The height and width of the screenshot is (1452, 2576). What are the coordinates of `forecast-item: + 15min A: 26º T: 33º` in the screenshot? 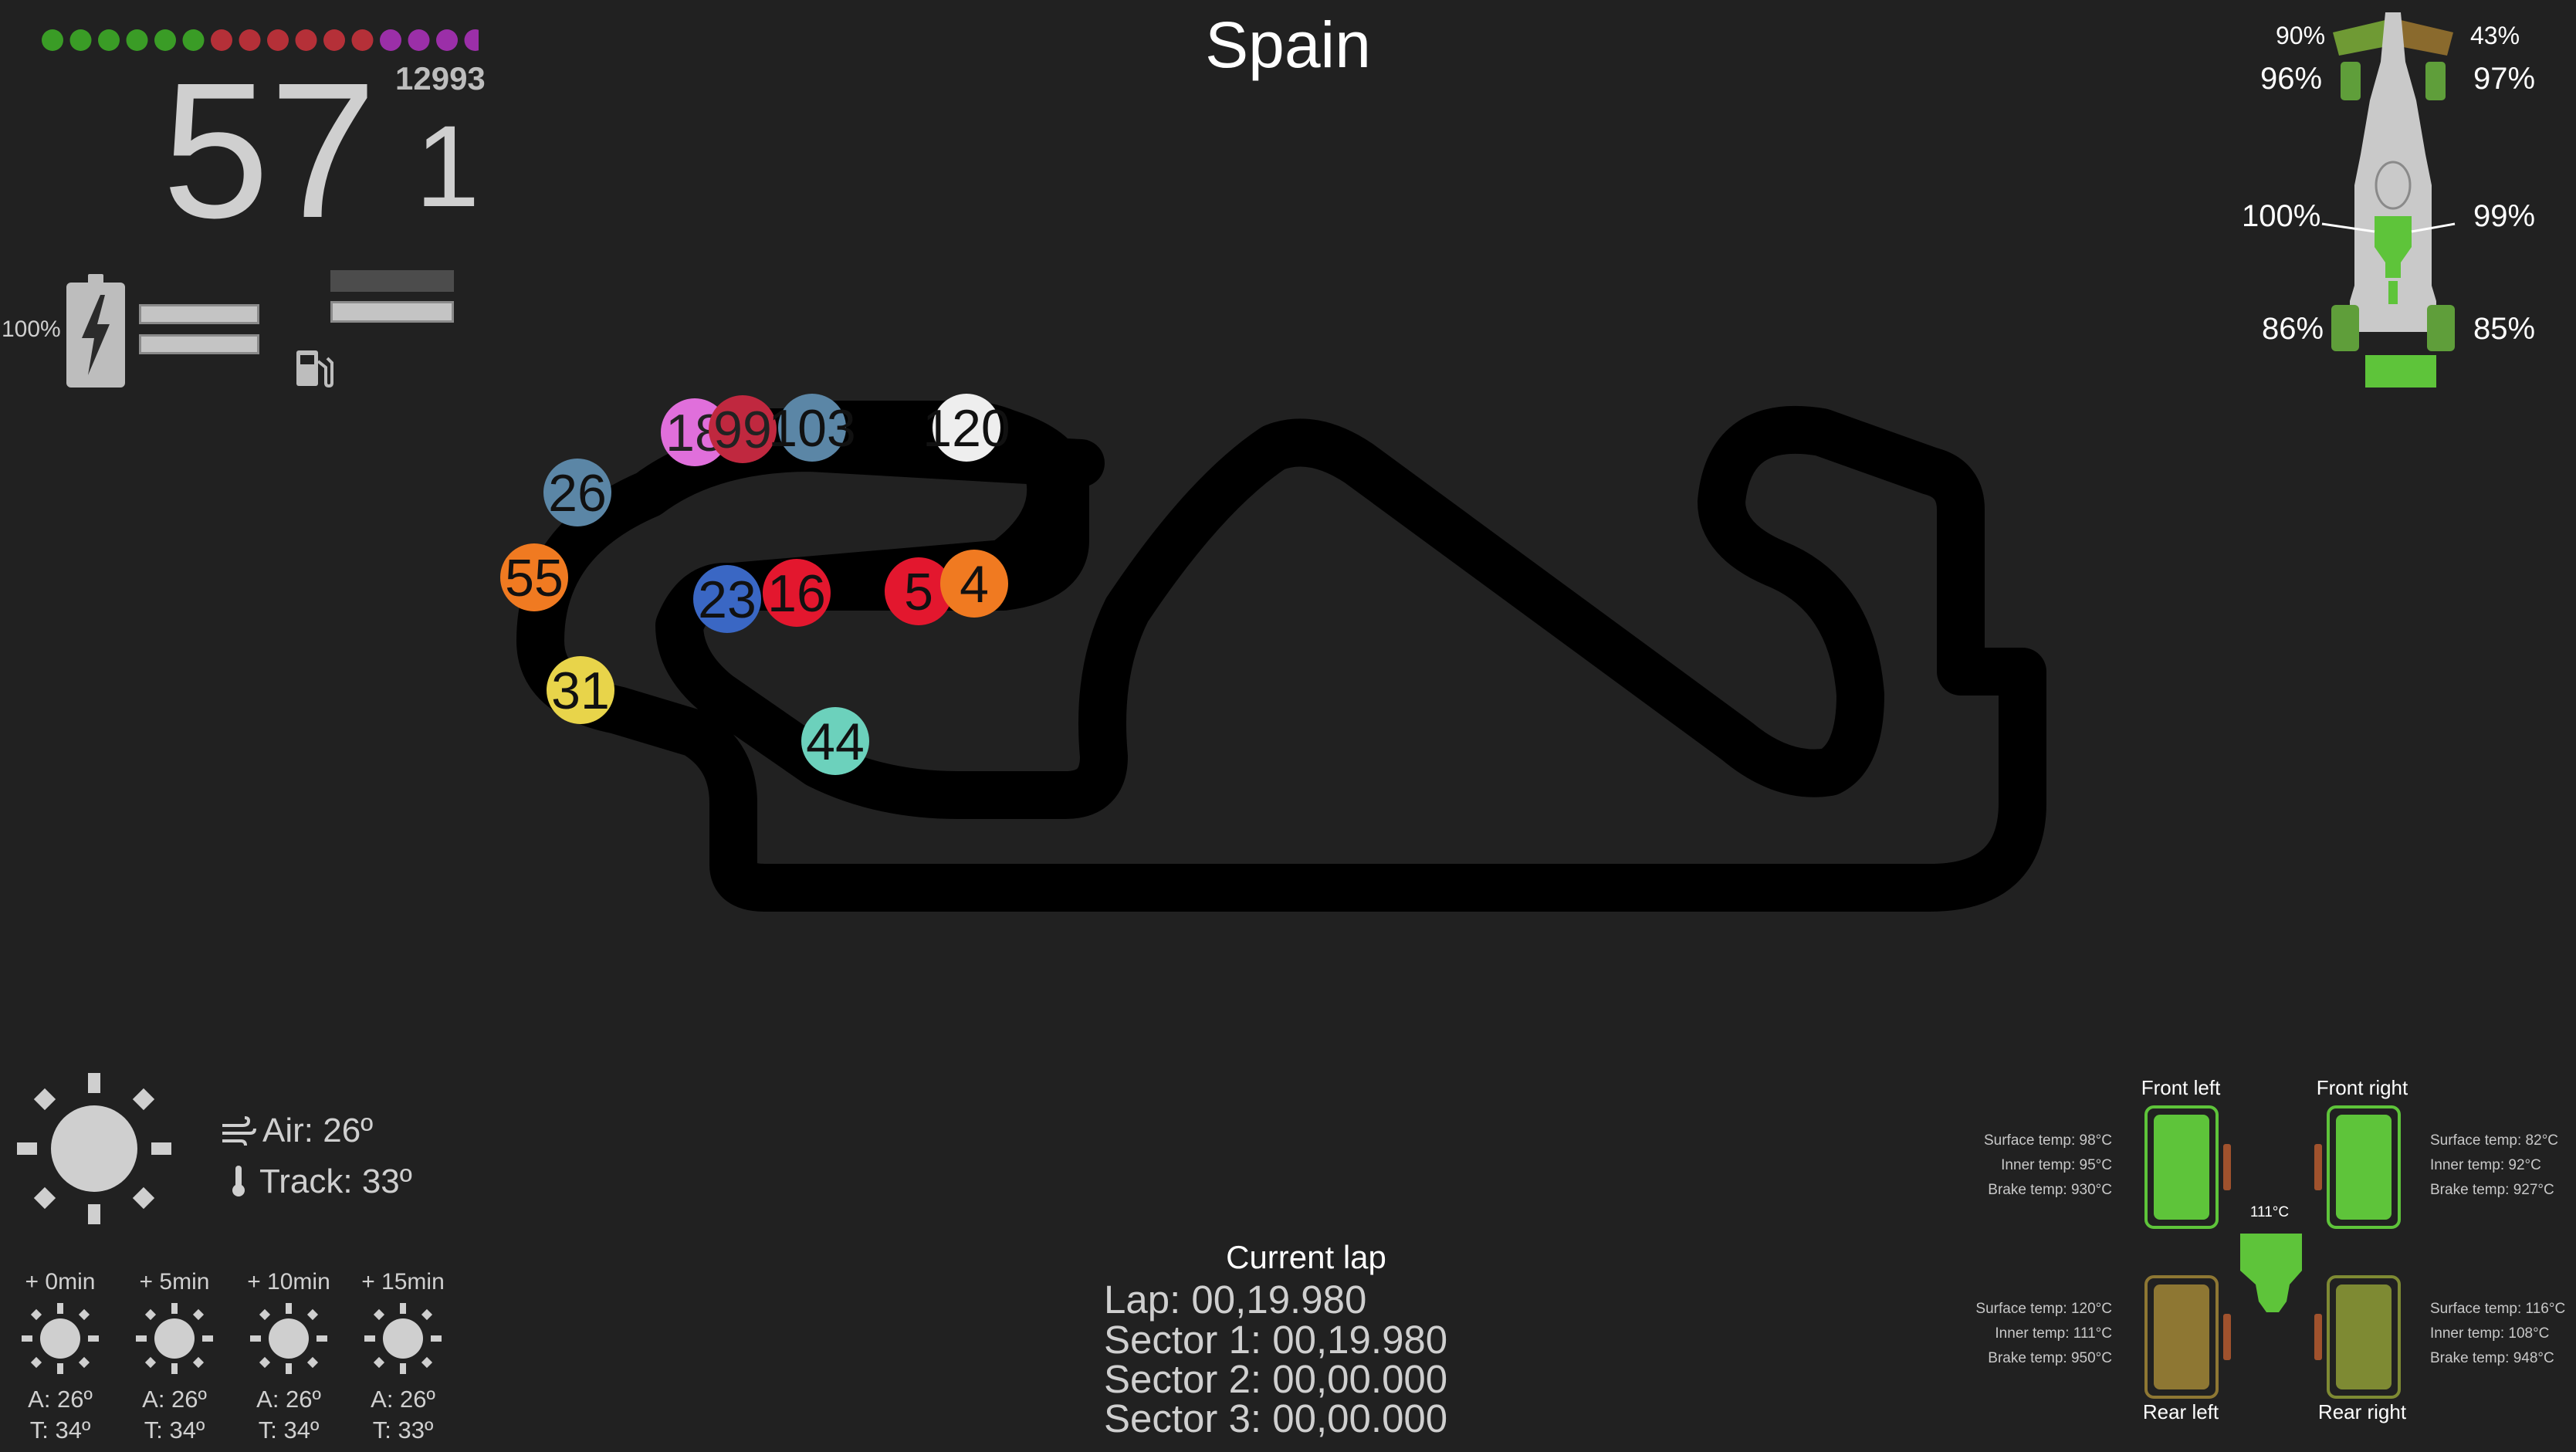 It's located at (403, 1357).